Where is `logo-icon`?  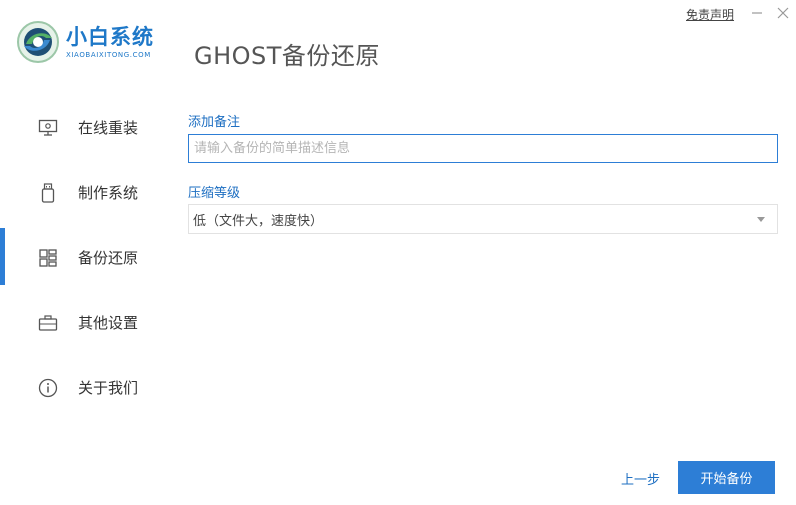
logo-icon is located at coordinates (38, 42).